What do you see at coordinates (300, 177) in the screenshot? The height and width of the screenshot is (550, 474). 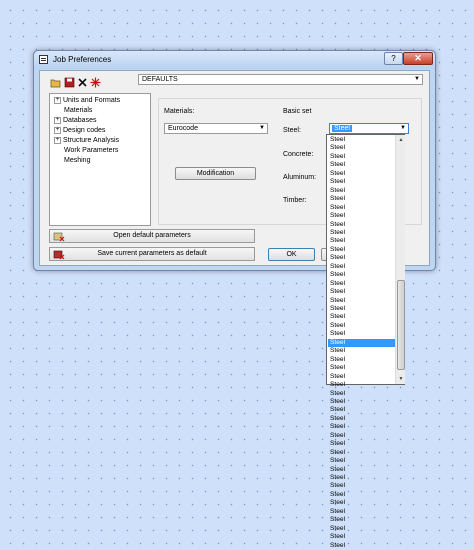 I see `aluminum-label: Aluminum:` at bounding box center [300, 177].